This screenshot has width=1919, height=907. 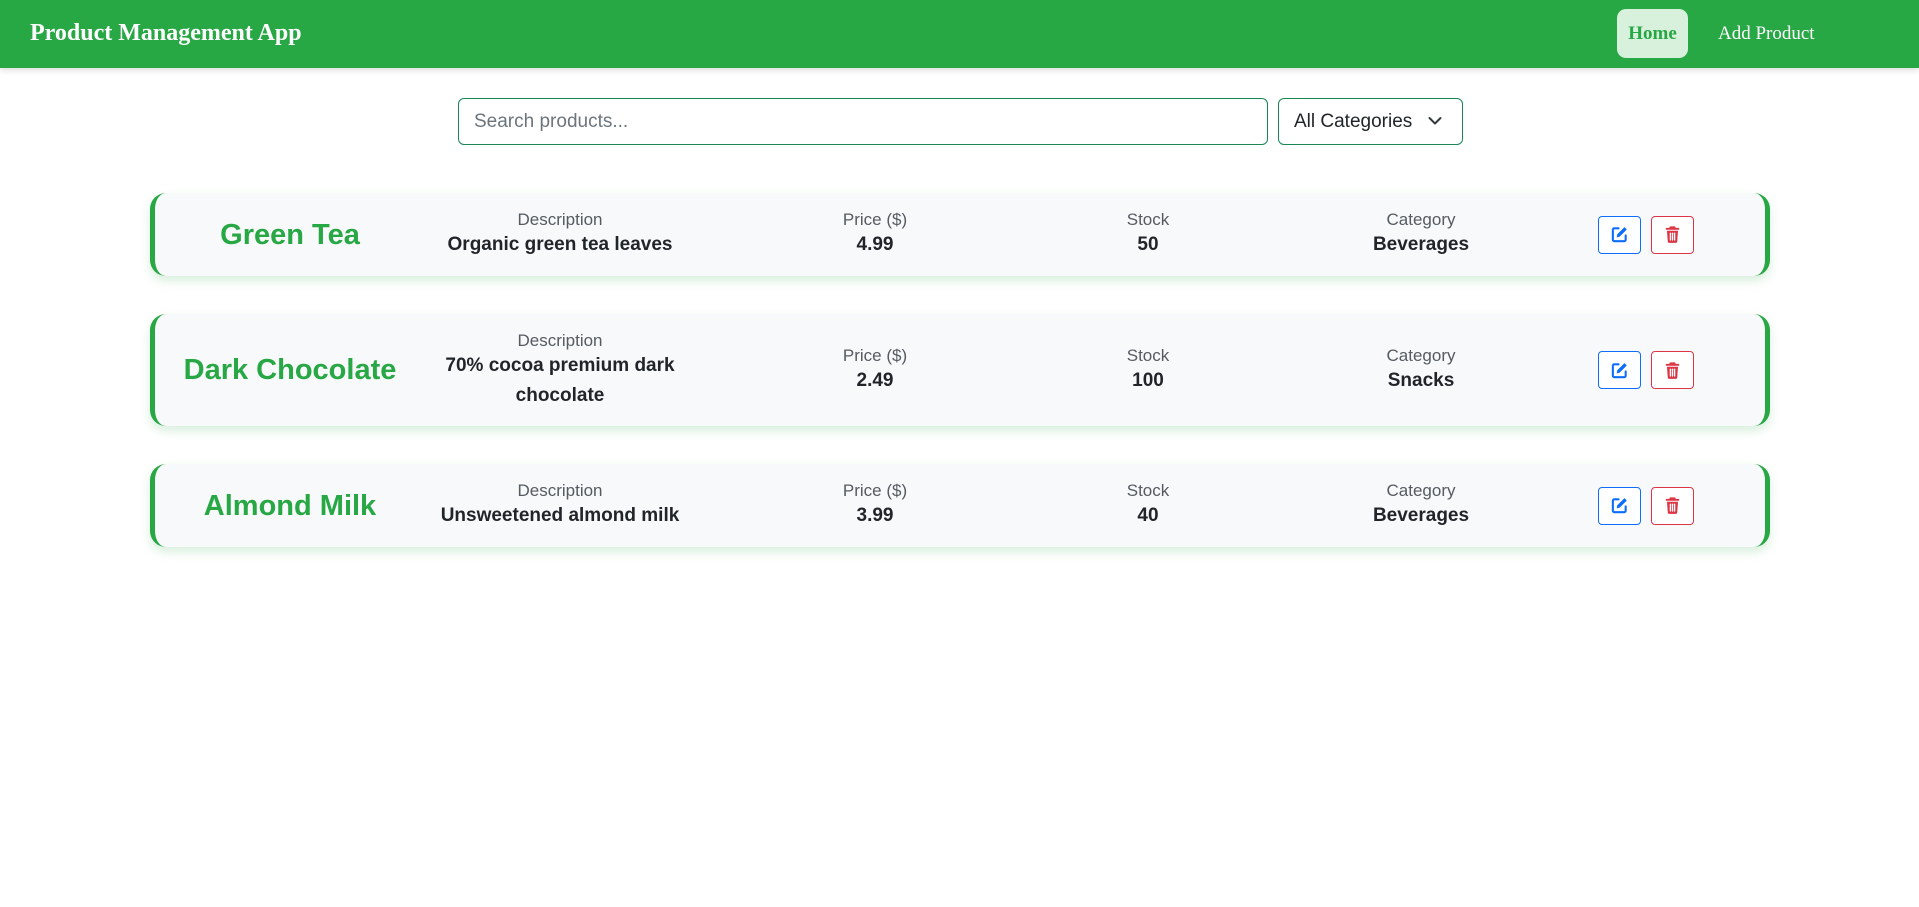 I want to click on app-brand: Product Management App, so click(x=166, y=33).